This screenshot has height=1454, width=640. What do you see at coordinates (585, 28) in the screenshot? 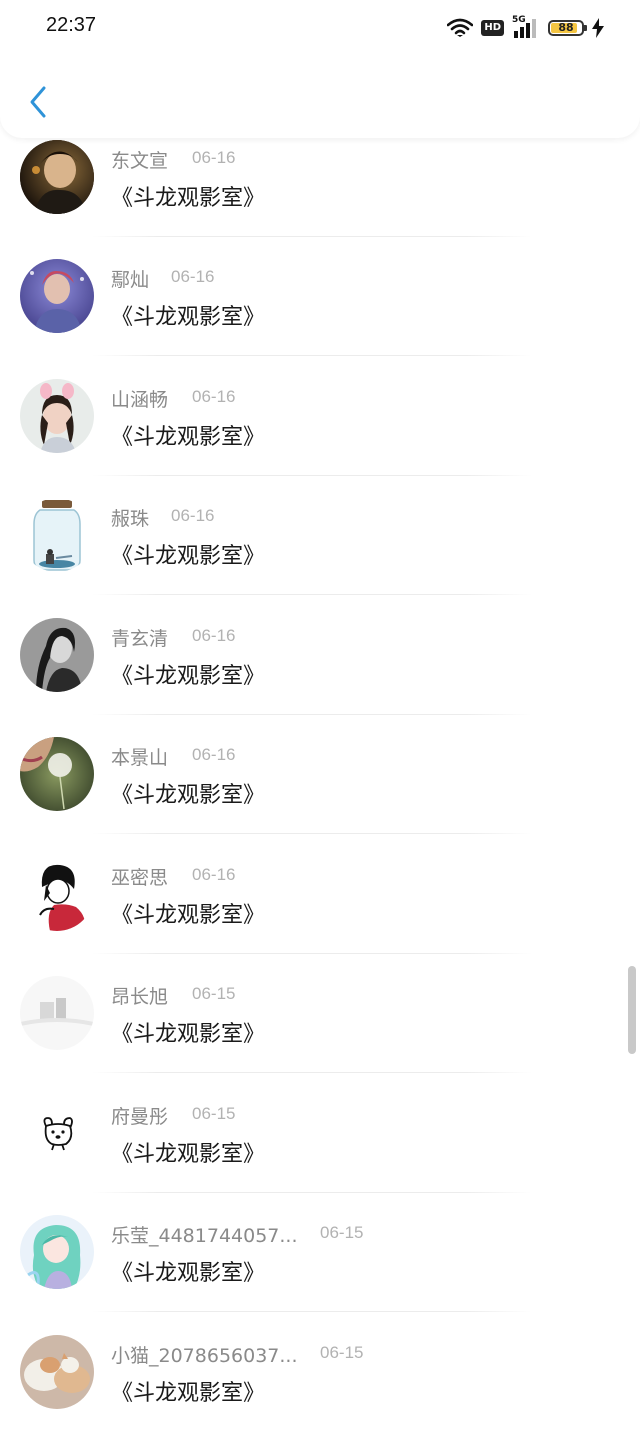
I see `battery-cap` at bounding box center [585, 28].